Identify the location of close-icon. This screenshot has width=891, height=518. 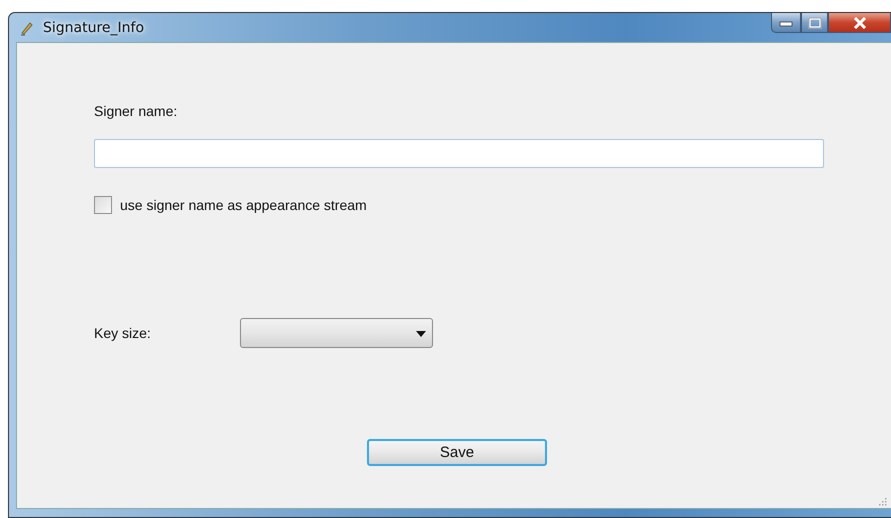
(860, 22).